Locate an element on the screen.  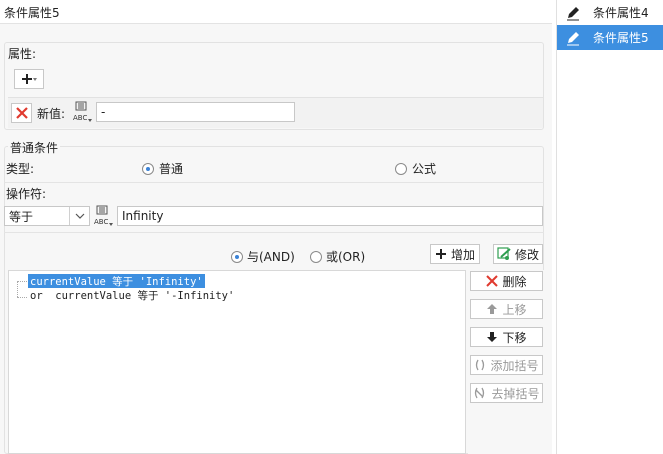
new-value-label: 新值: is located at coordinates (51, 114).